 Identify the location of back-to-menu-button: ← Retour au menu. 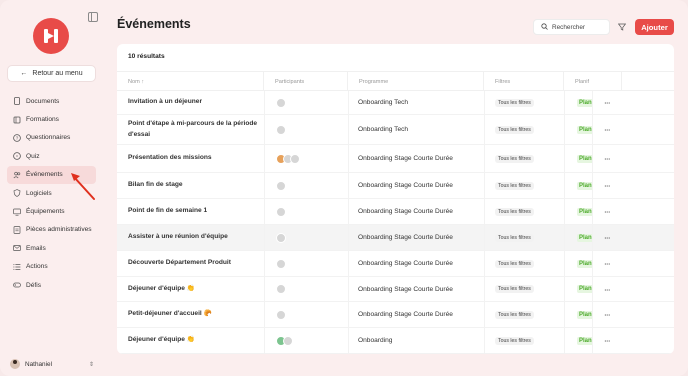
(51, 73).